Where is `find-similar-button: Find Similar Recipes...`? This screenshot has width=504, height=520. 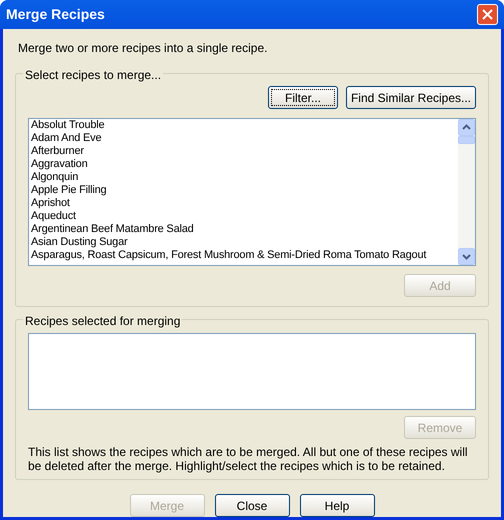 find-similar-button: Find Similar Recipes... is located at coordinates (411, 97).